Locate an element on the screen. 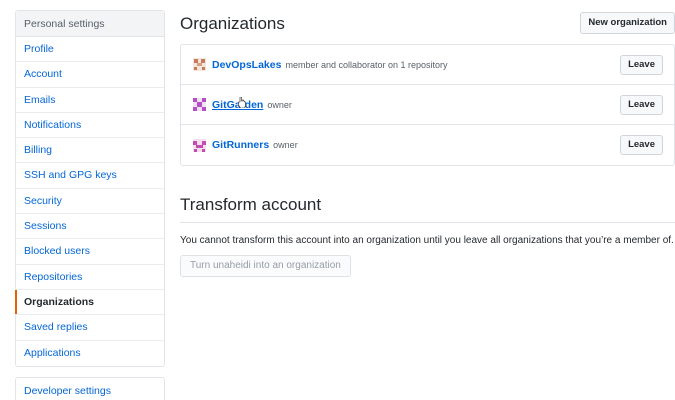 The height and width of the screenshot is (400, 675). organizations-header: Organizations New organization is located at coordinates (427, 25).